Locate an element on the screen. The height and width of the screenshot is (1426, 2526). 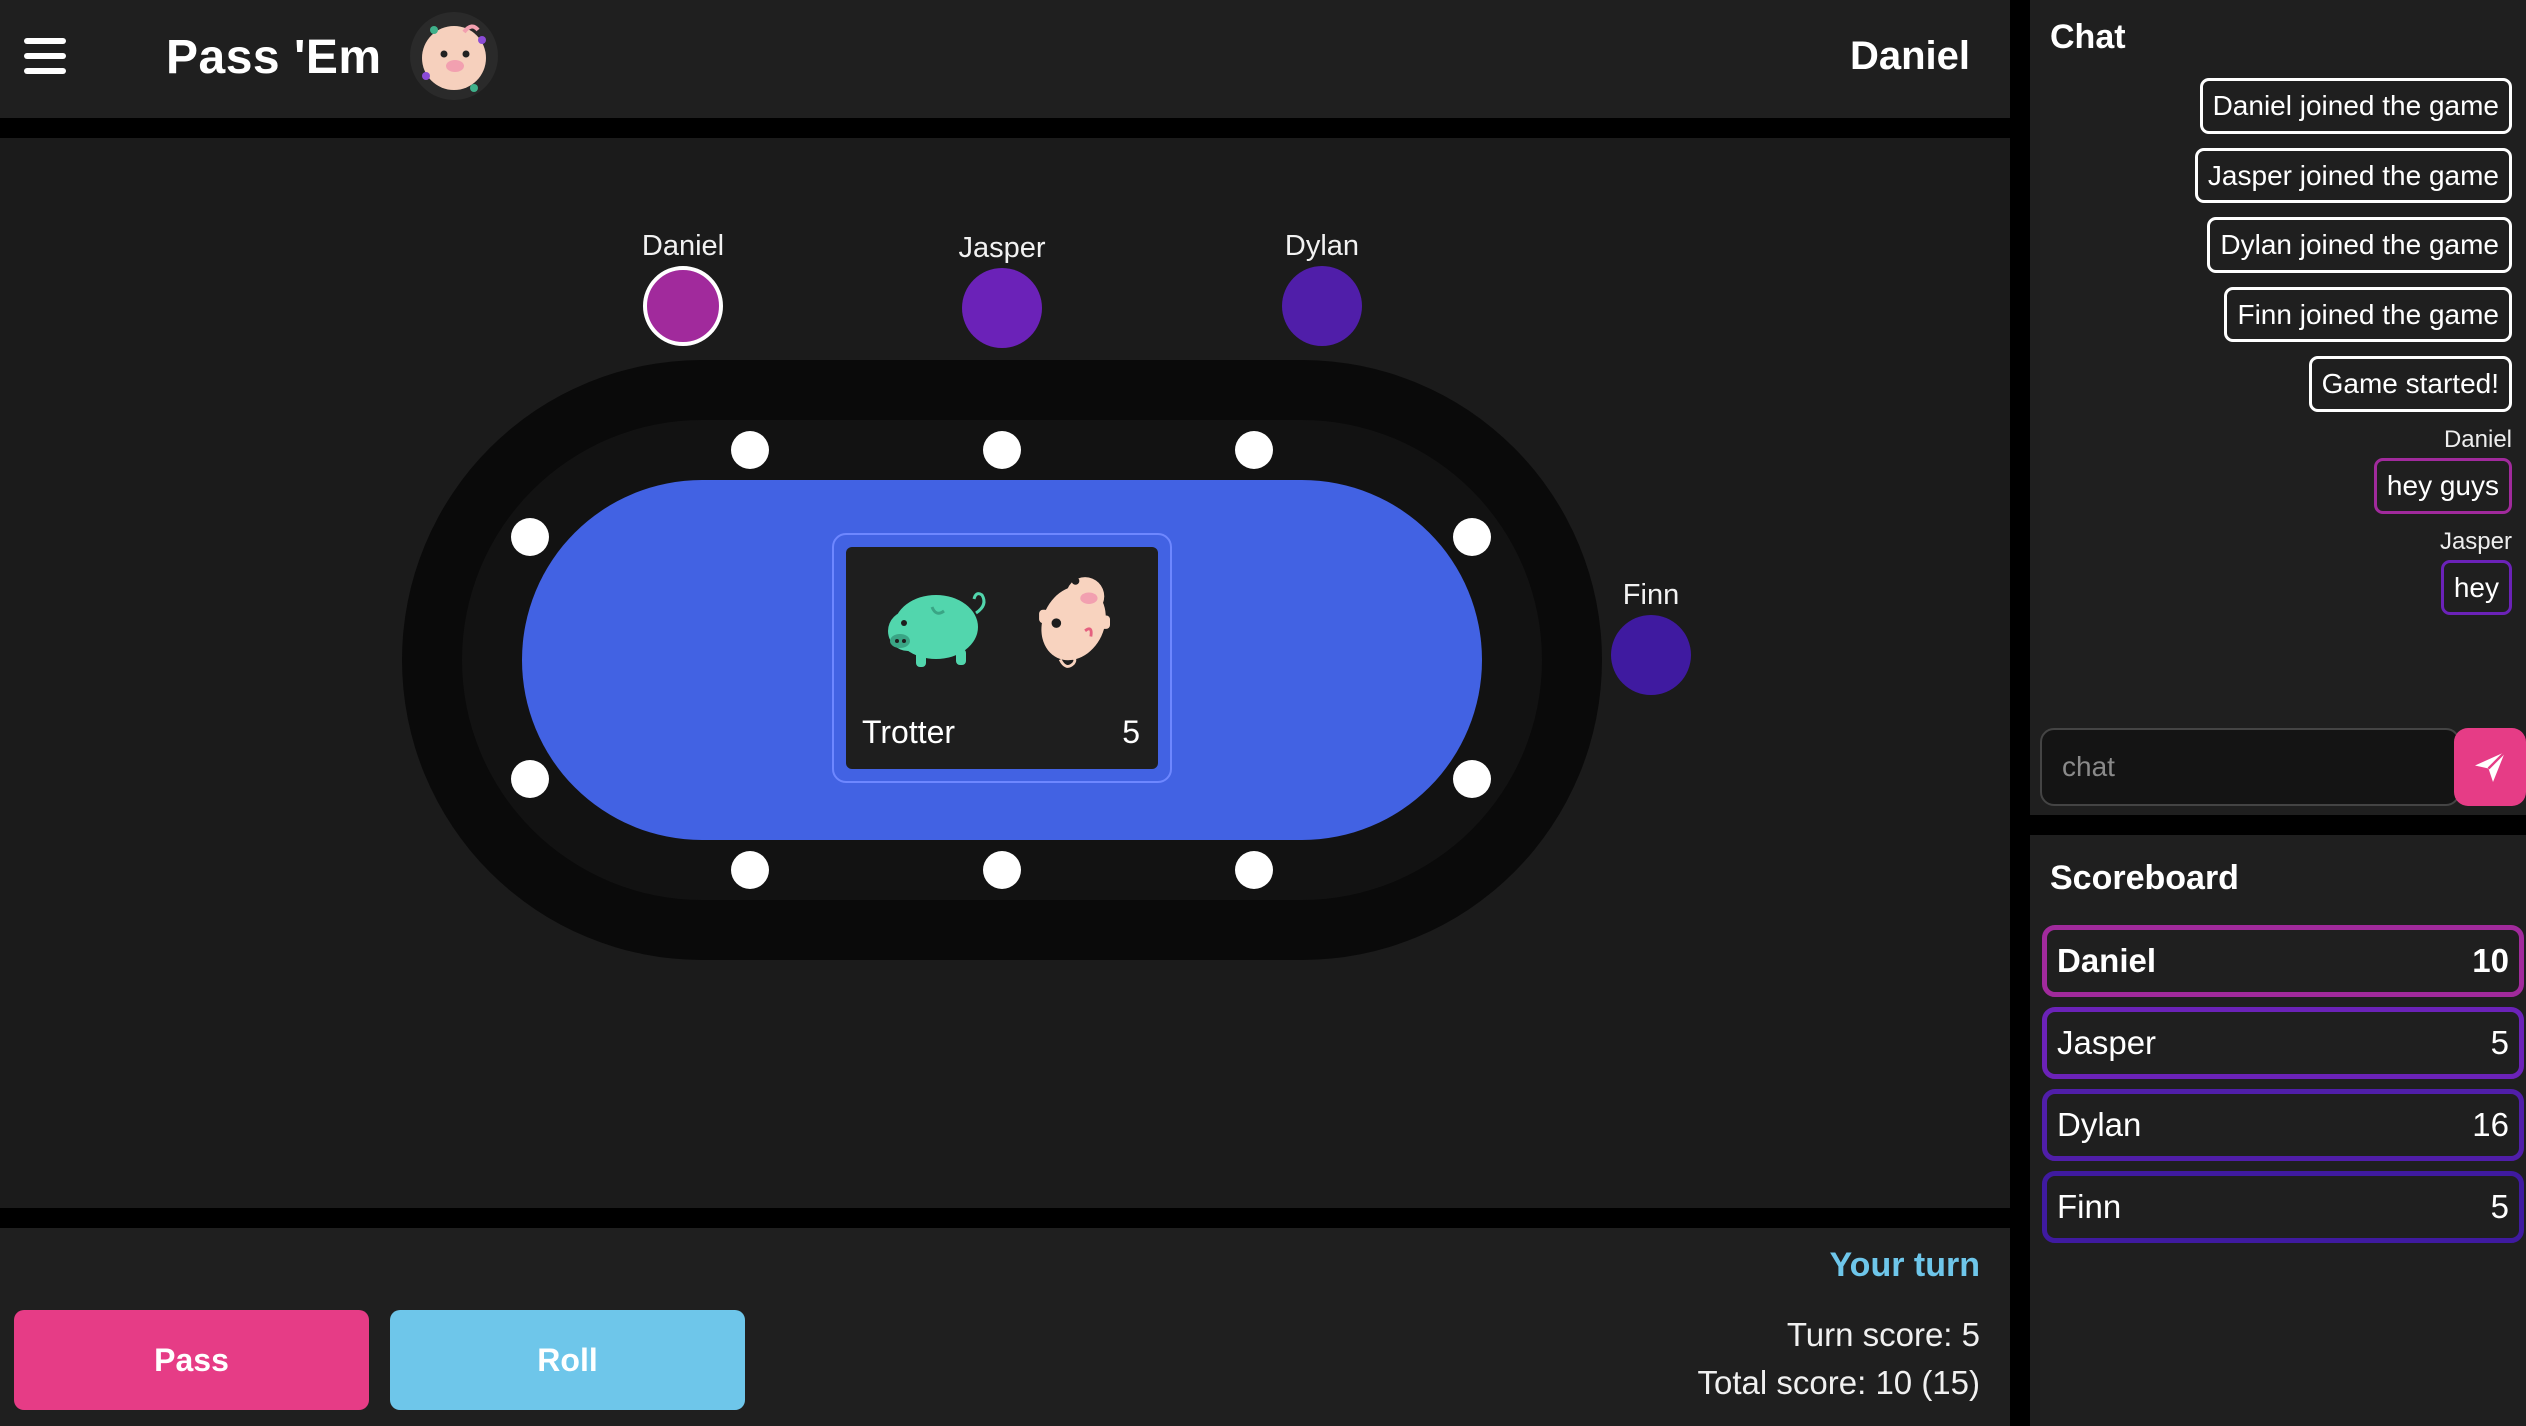
player-seat-jasper: Jasper is located at coordinates (1002, 288).